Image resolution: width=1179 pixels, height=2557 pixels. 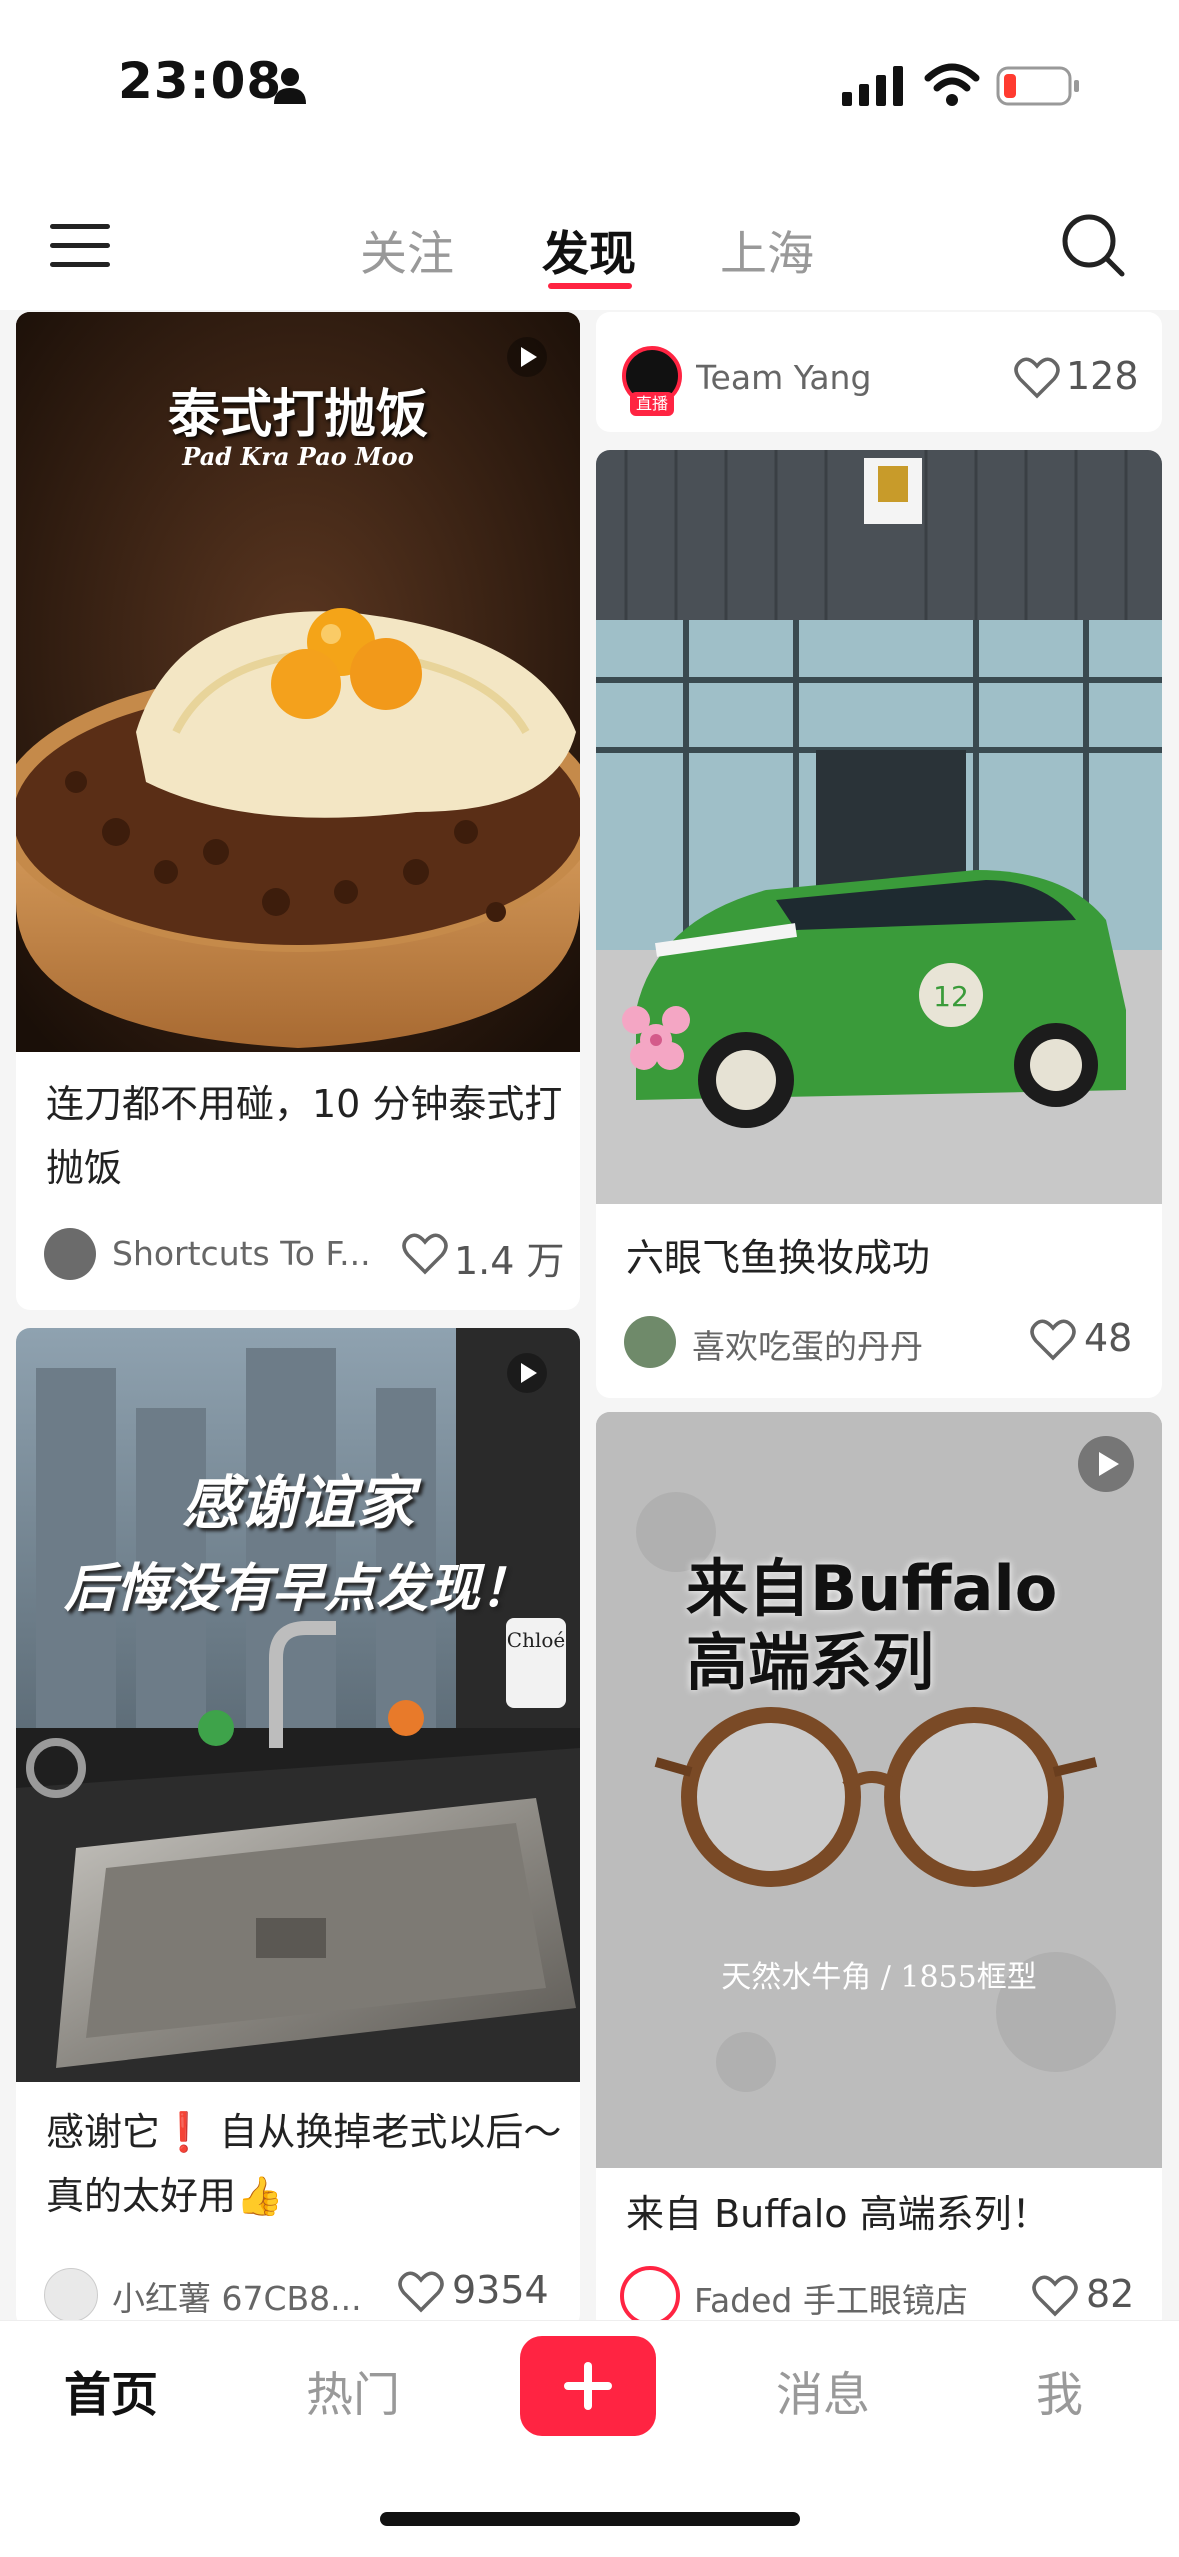 I want to click on search-icon, so click(x=1093, y=245).